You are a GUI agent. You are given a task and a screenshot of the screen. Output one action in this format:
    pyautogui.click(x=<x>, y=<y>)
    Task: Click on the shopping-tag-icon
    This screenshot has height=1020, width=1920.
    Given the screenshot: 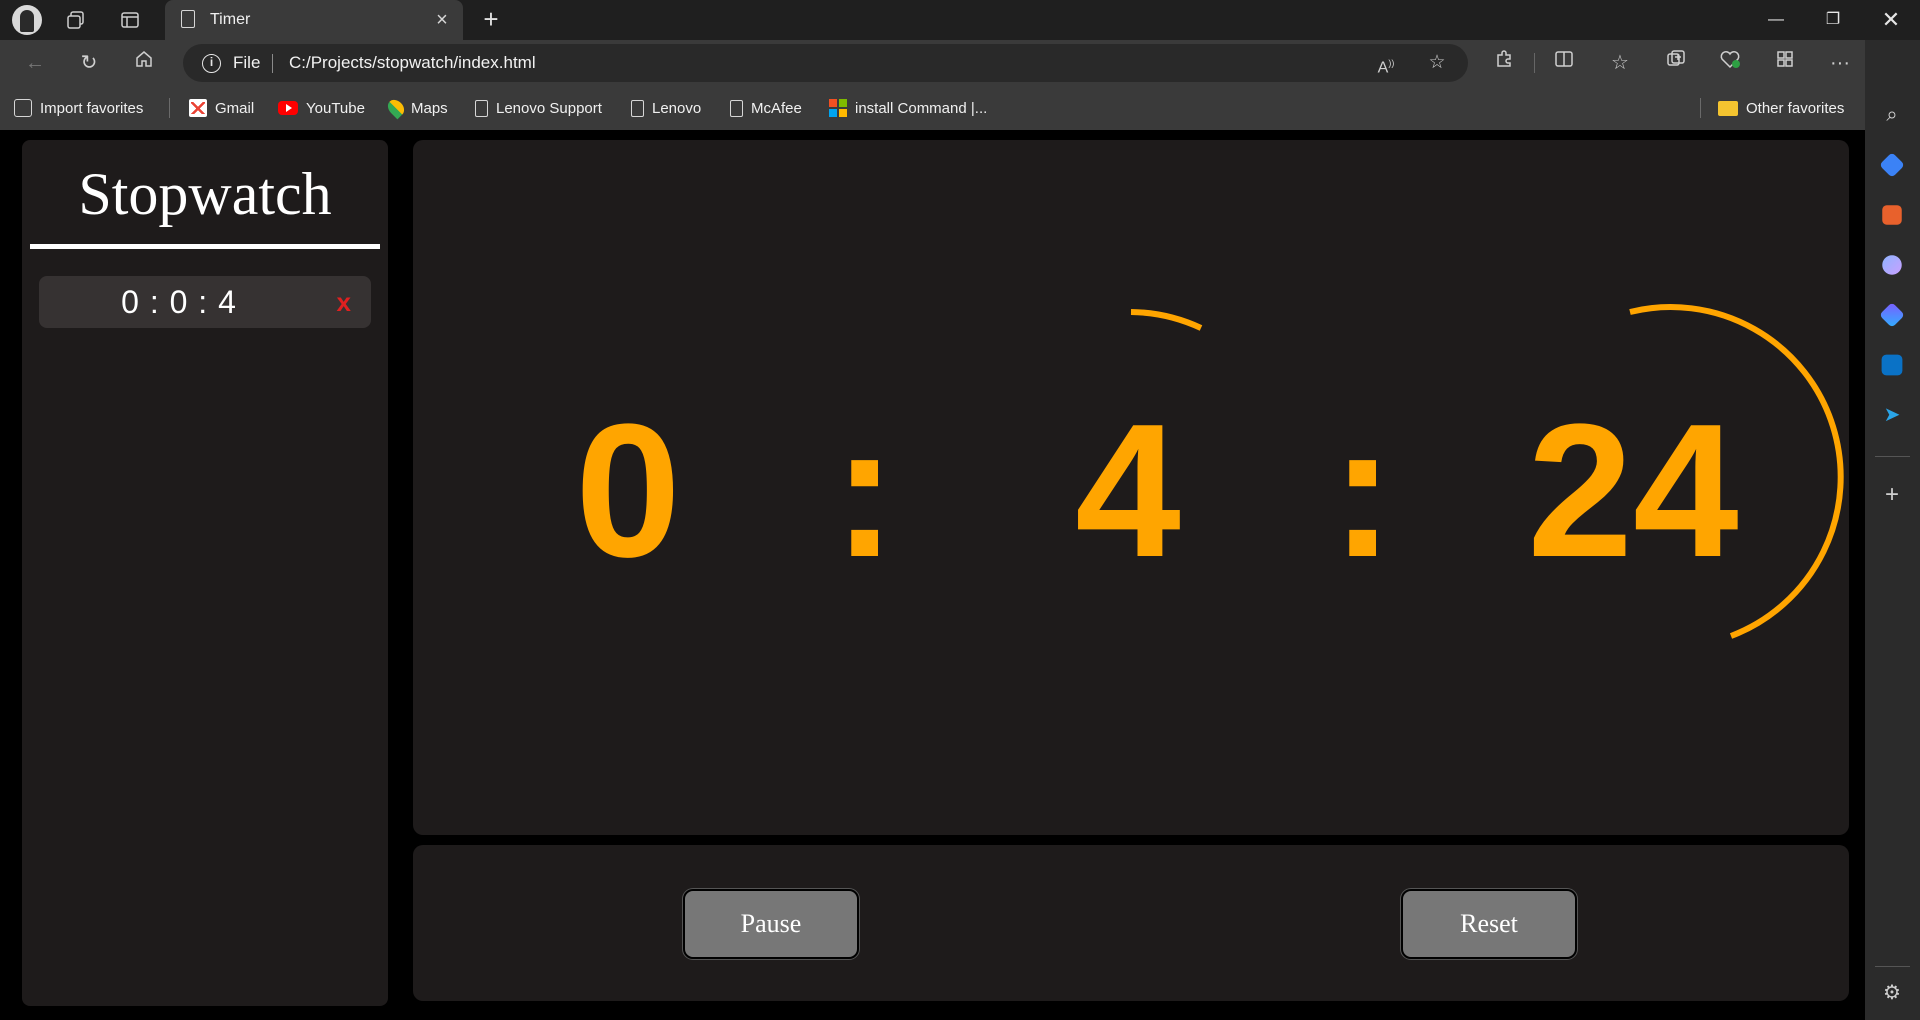 What is the action you would take?
    pyautogui.click(x=1892, y=165)
    